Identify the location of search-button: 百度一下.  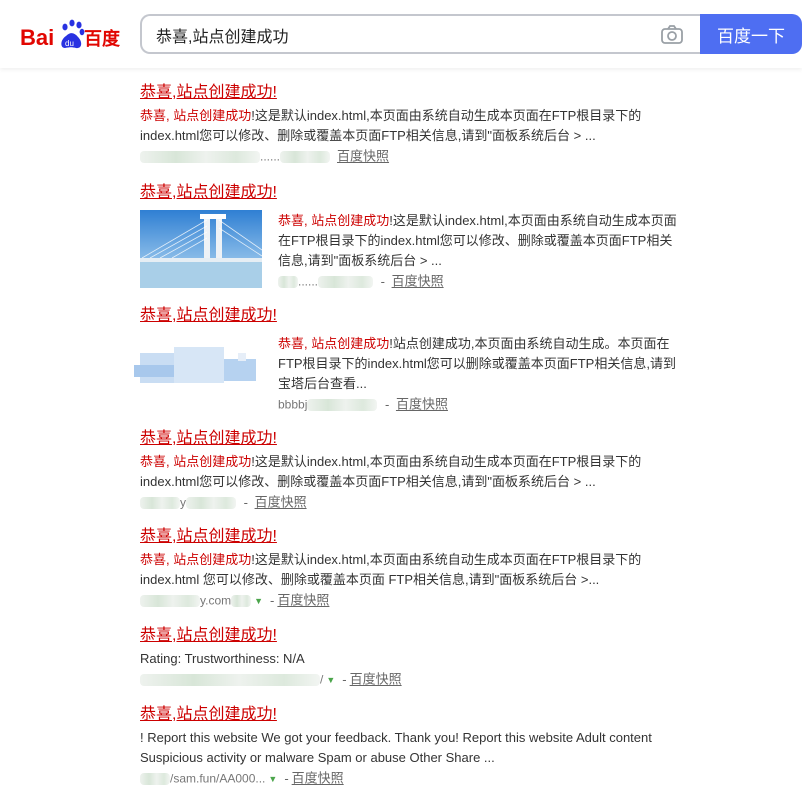
(751, 34).